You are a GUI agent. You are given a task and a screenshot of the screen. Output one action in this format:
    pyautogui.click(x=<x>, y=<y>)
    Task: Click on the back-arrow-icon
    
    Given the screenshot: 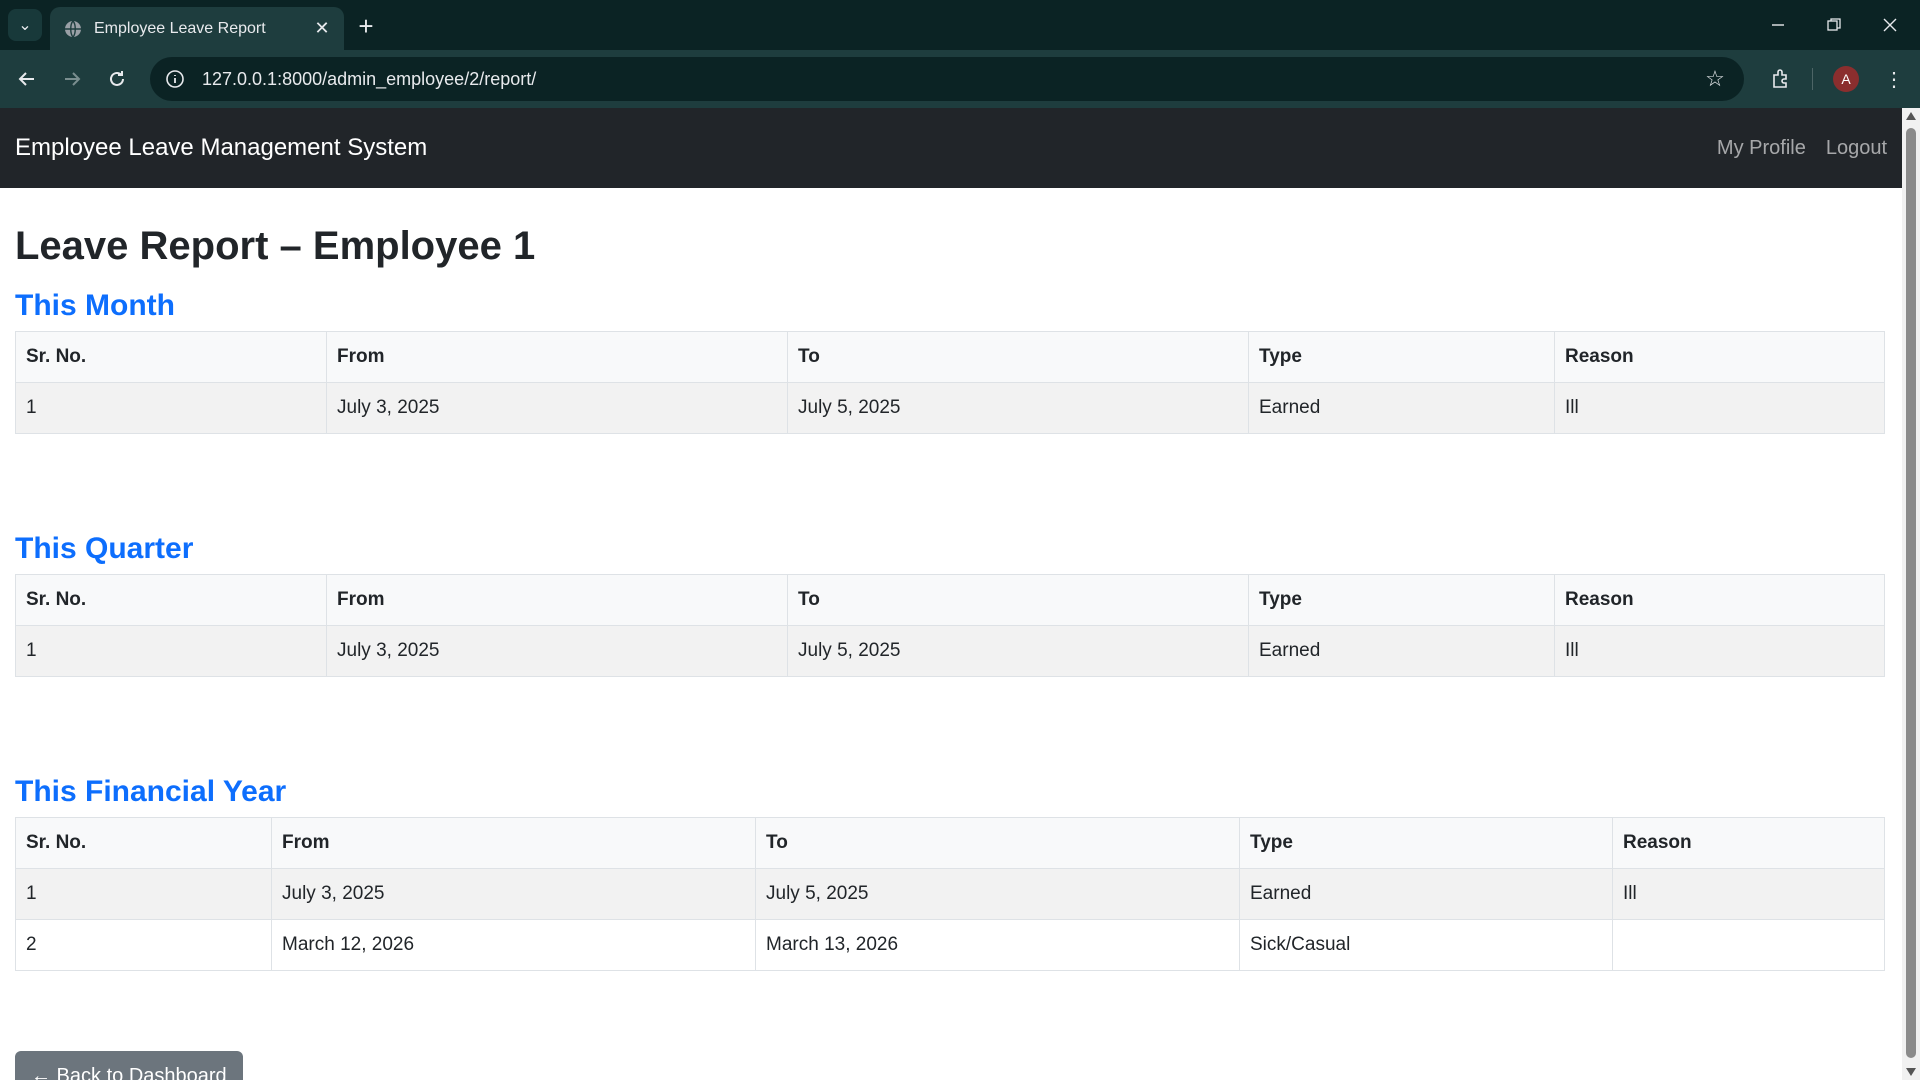 What is the action you would take?
    pyautogui.click(x=27, y=79)
    